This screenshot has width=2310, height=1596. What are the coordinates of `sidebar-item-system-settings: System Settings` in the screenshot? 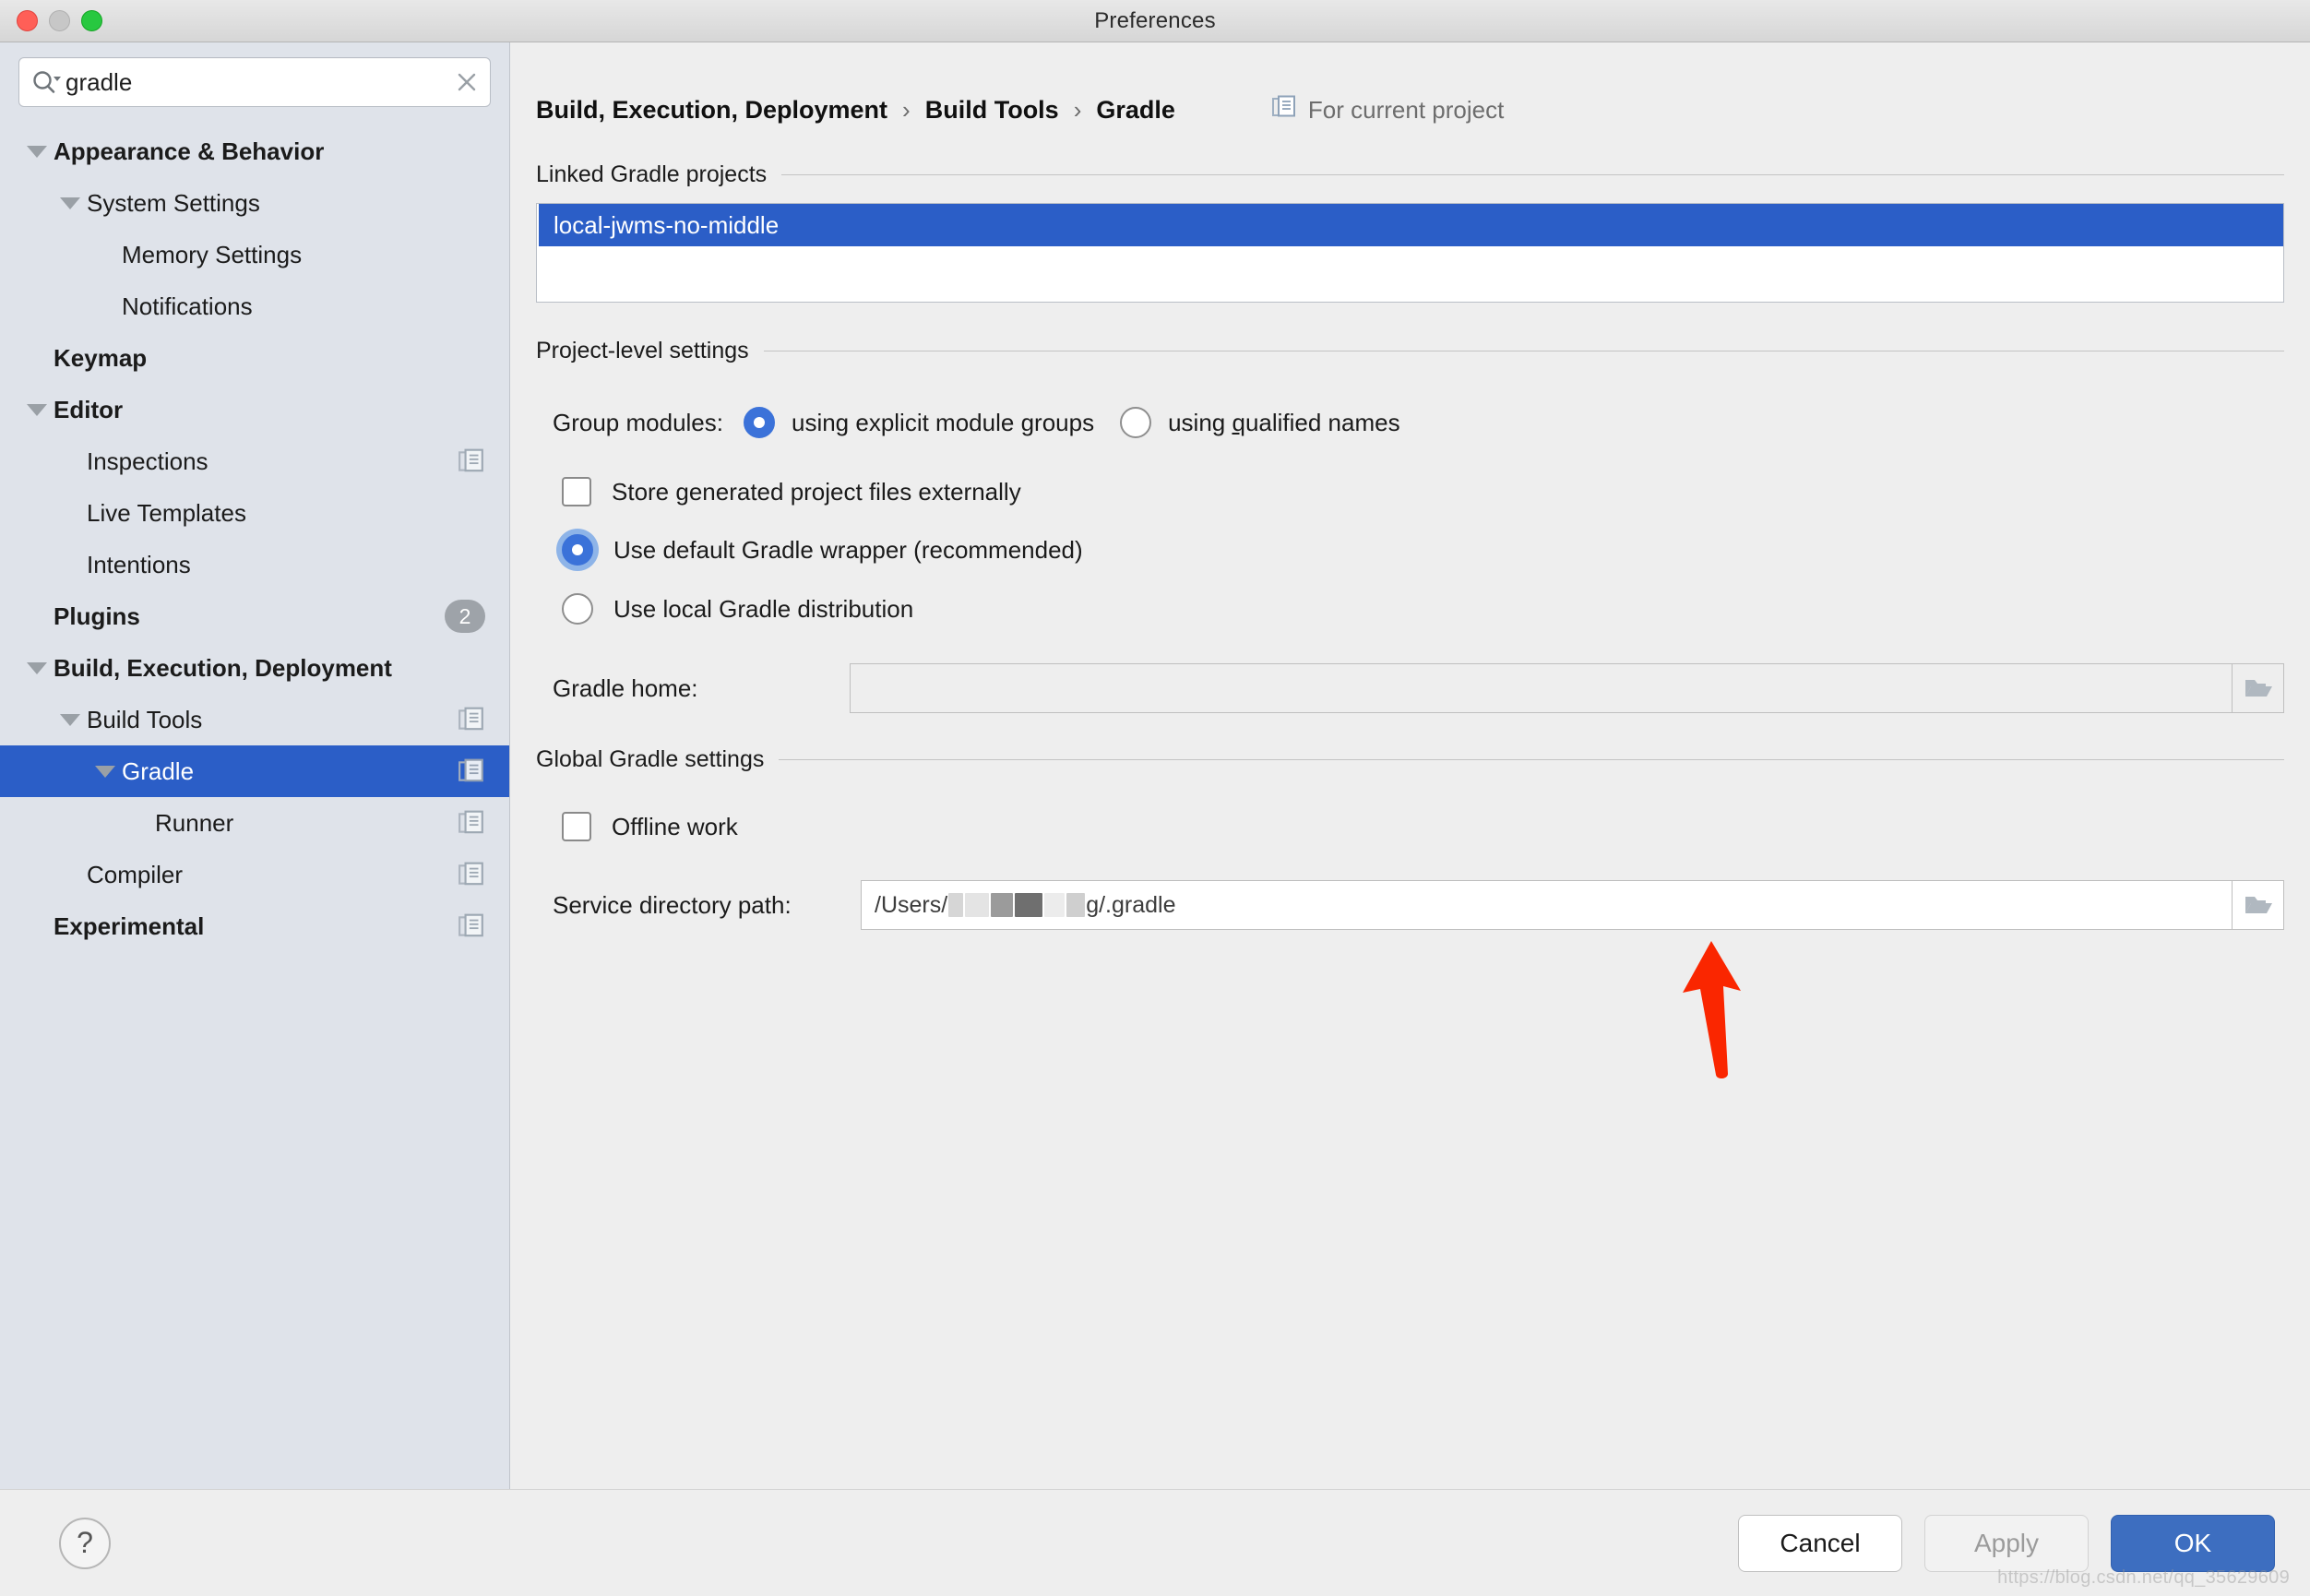 It's located at (255, 203).